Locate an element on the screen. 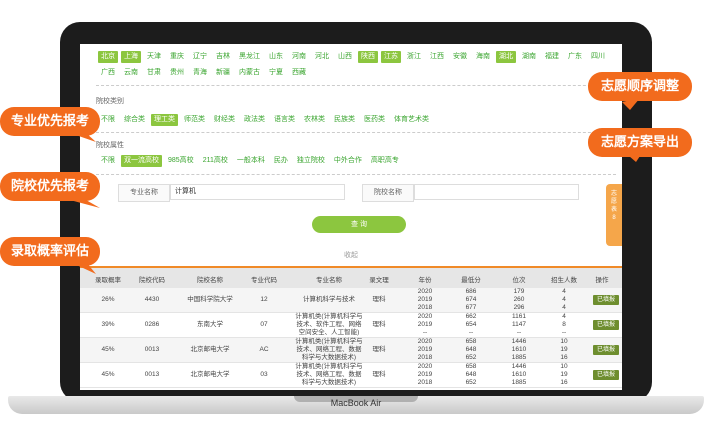 This screenshot has width=712, height=439. callout-tail is located at coordinates (85, 204).